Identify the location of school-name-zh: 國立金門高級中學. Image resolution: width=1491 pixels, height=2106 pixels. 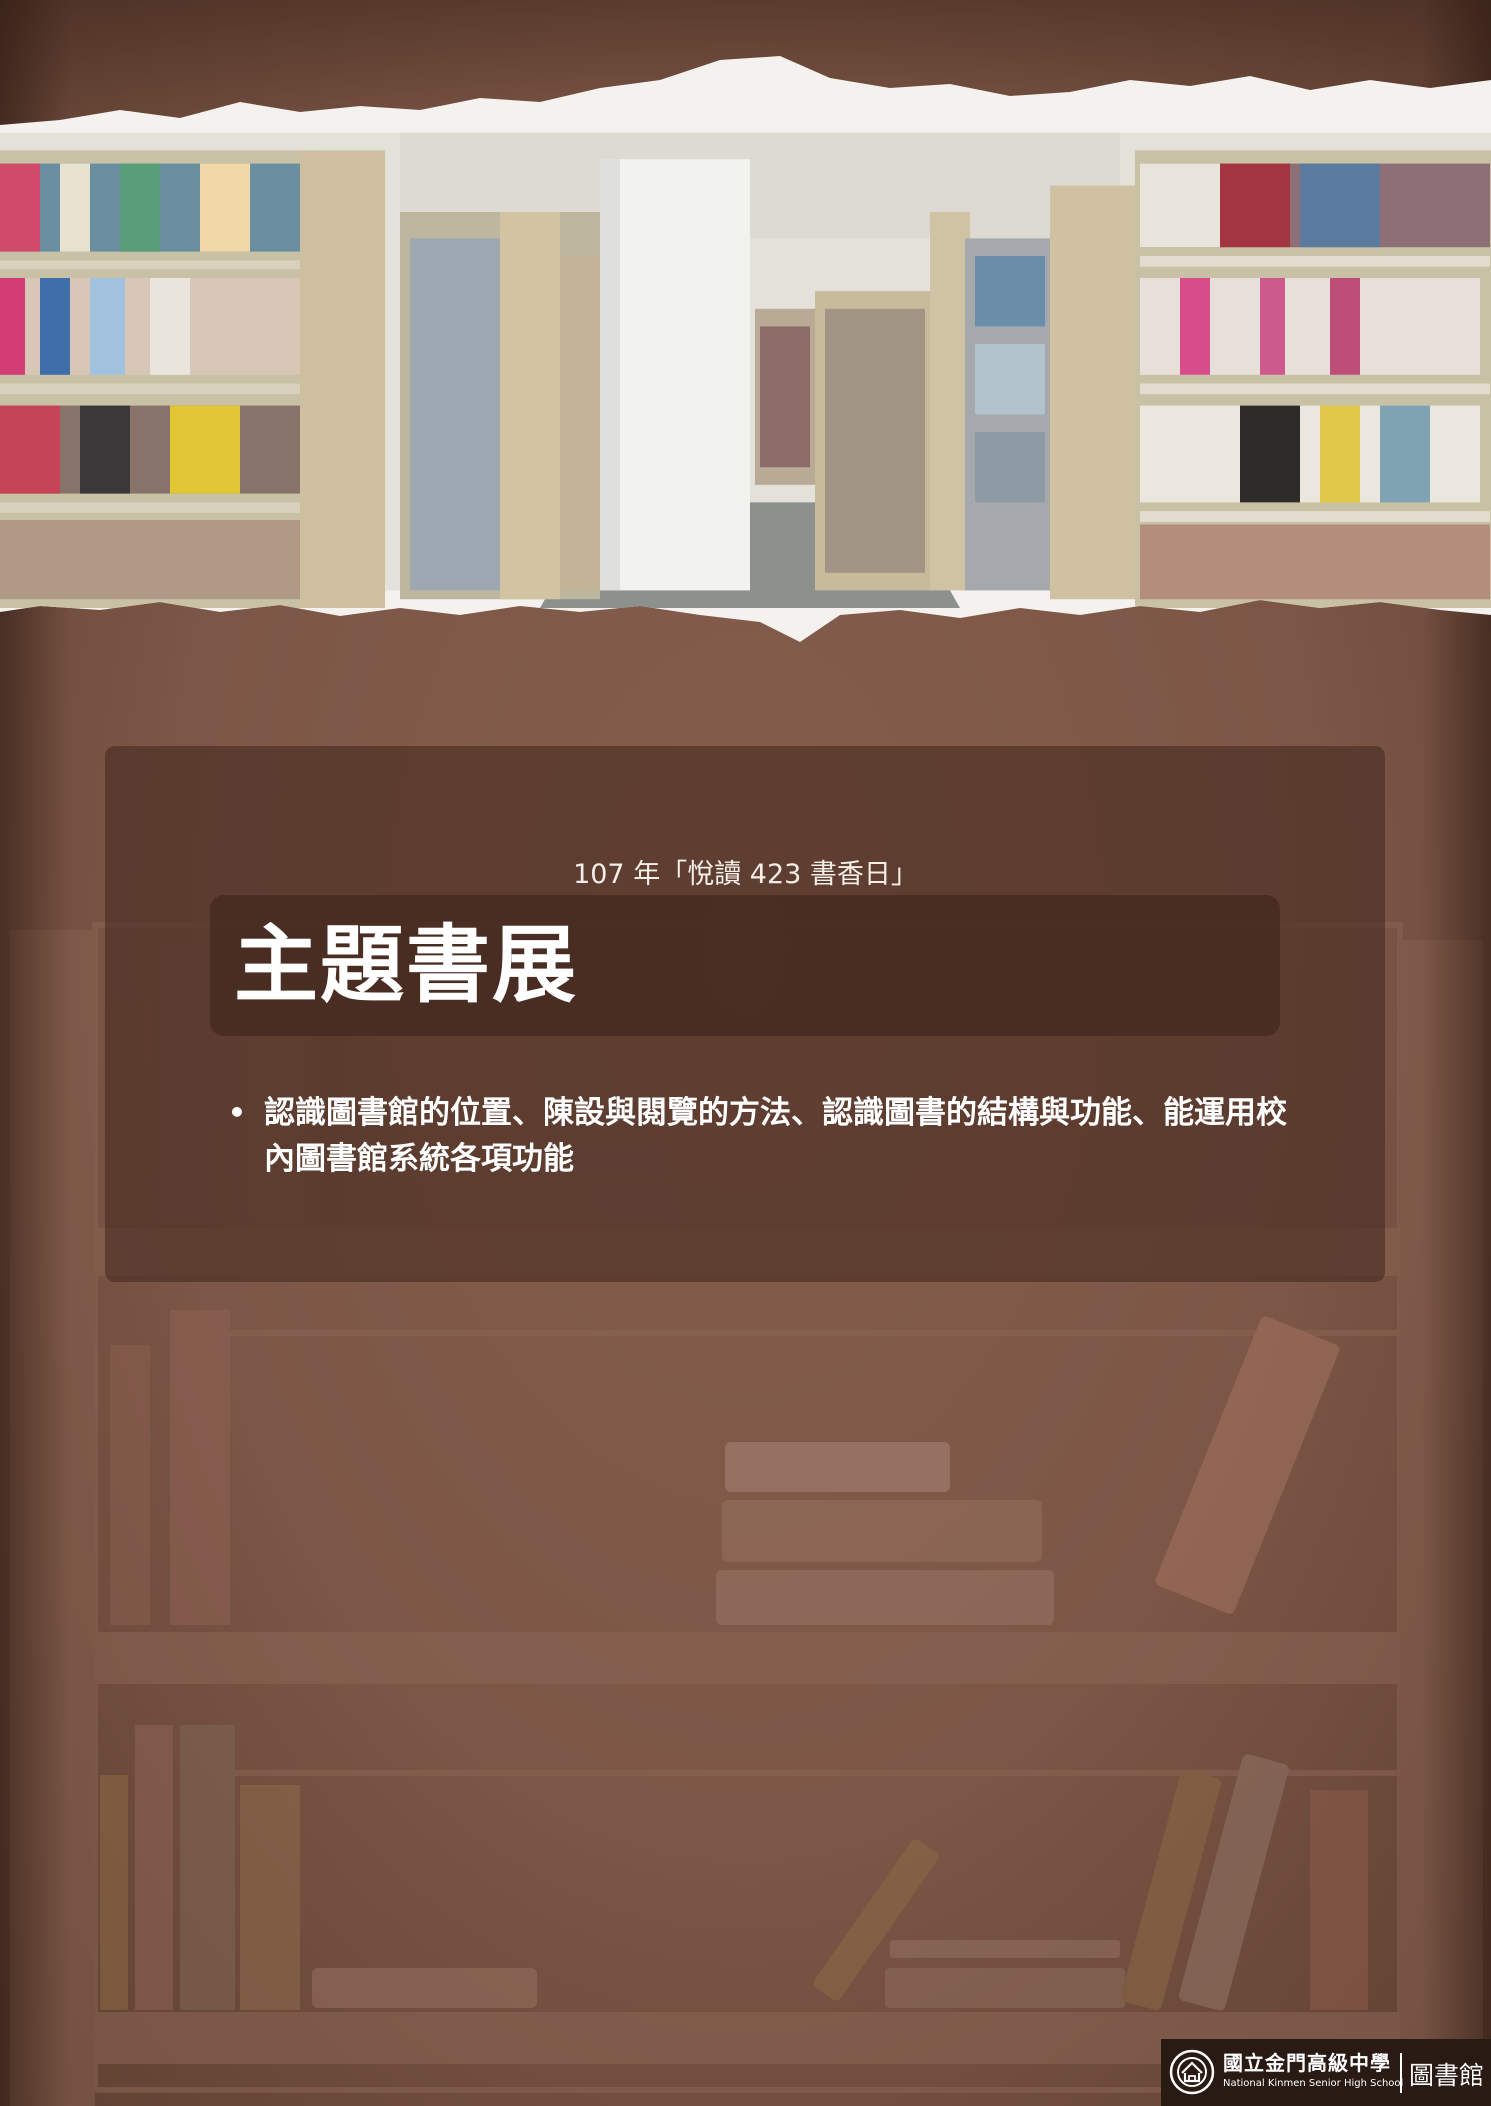
(1307, 2063).